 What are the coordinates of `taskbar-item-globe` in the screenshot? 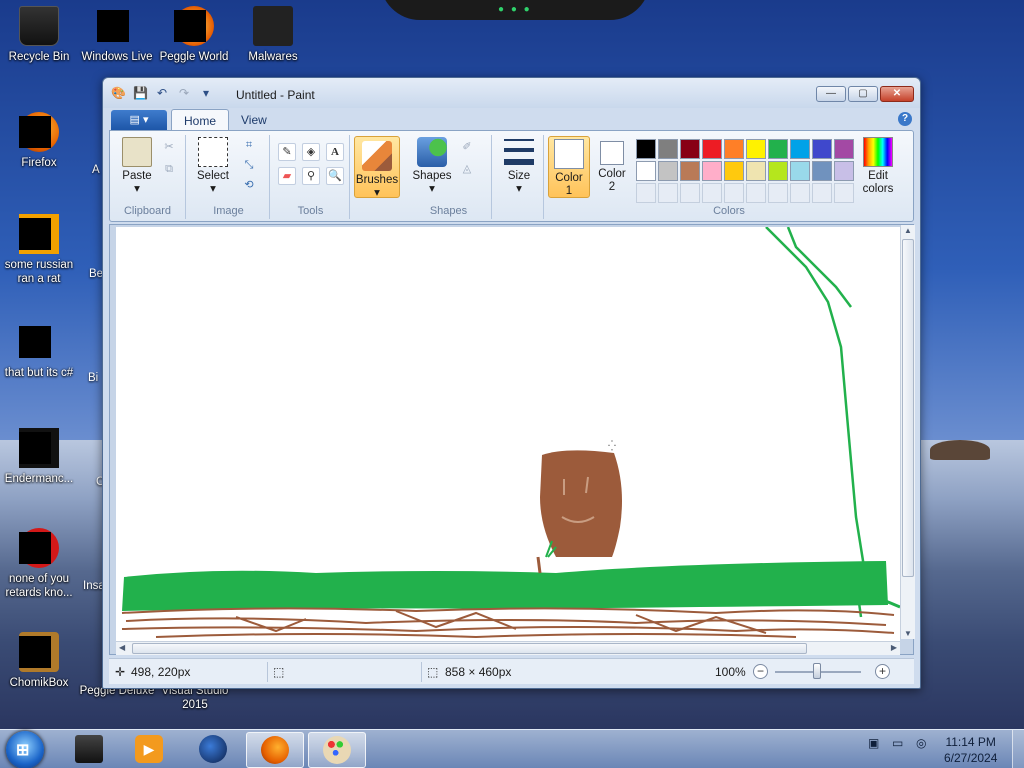 It's located at (213, 750).